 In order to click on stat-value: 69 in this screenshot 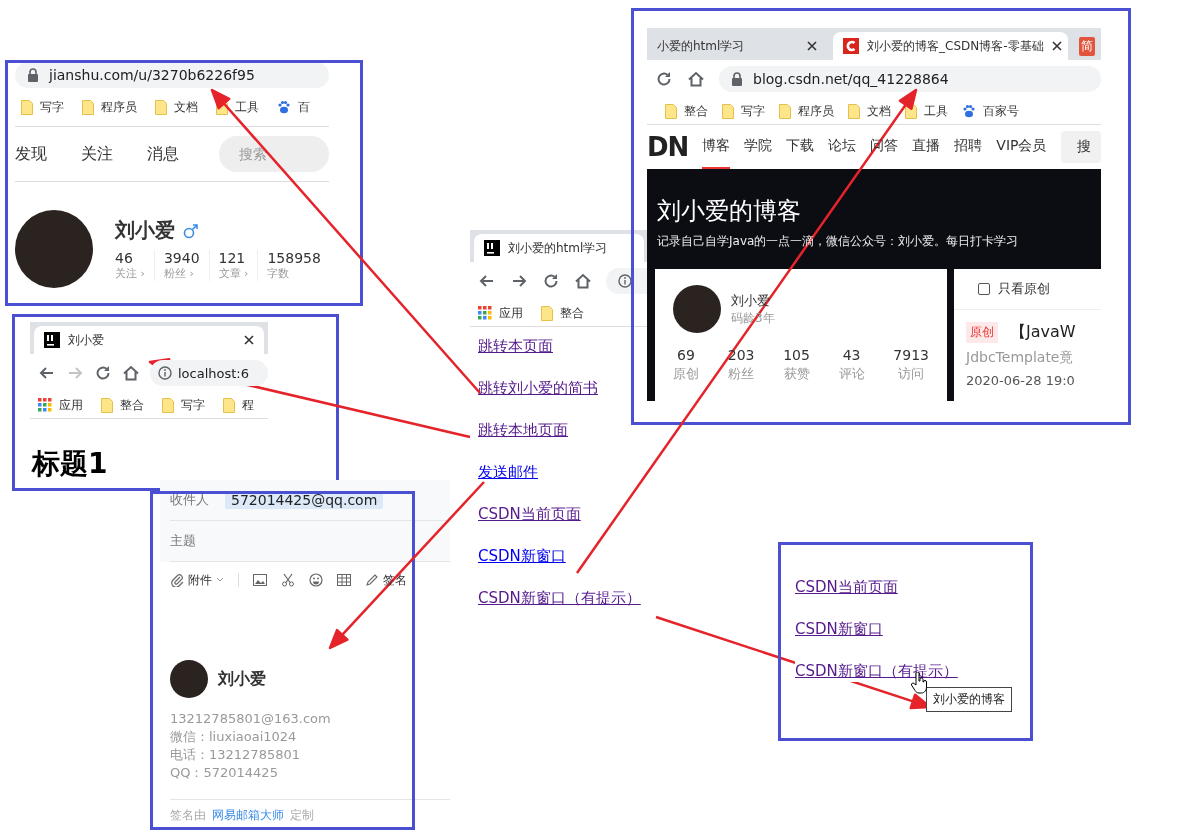, I will do `click(686, 355)`.